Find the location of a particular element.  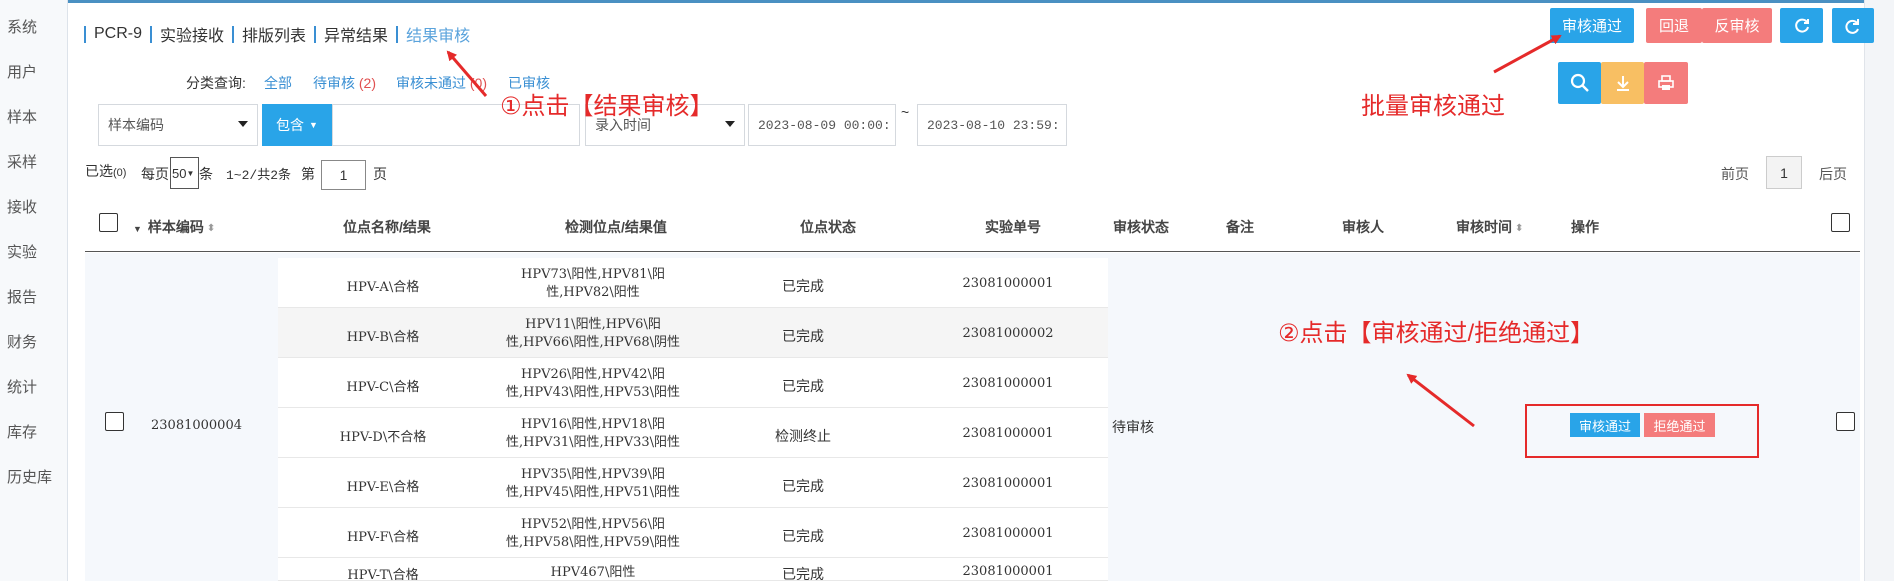

print-button is located at coordinates (1666, 83).